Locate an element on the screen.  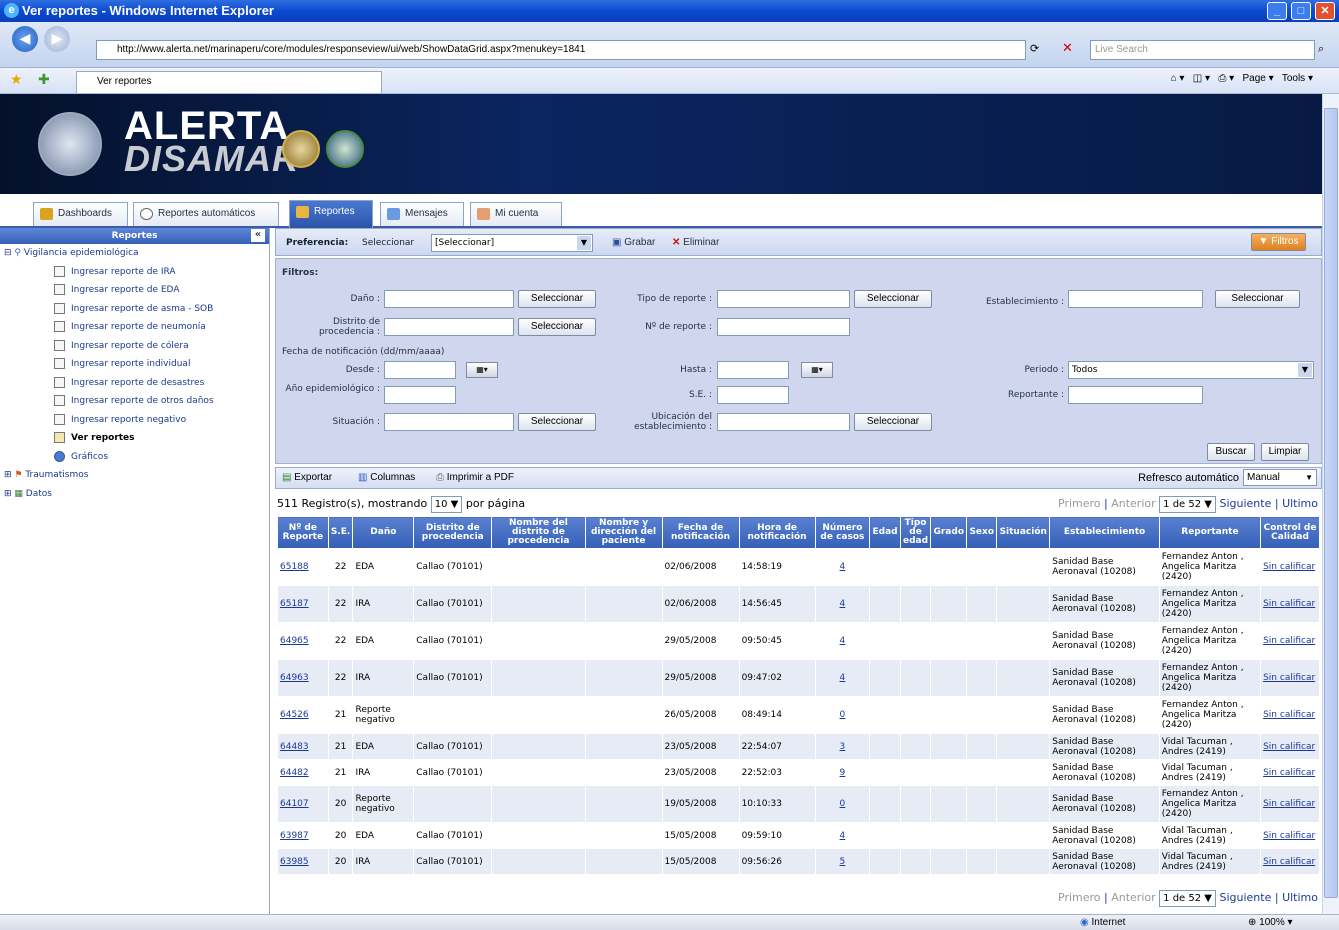
next-page-link: Siguiente is located at coordinates (1245, 897).